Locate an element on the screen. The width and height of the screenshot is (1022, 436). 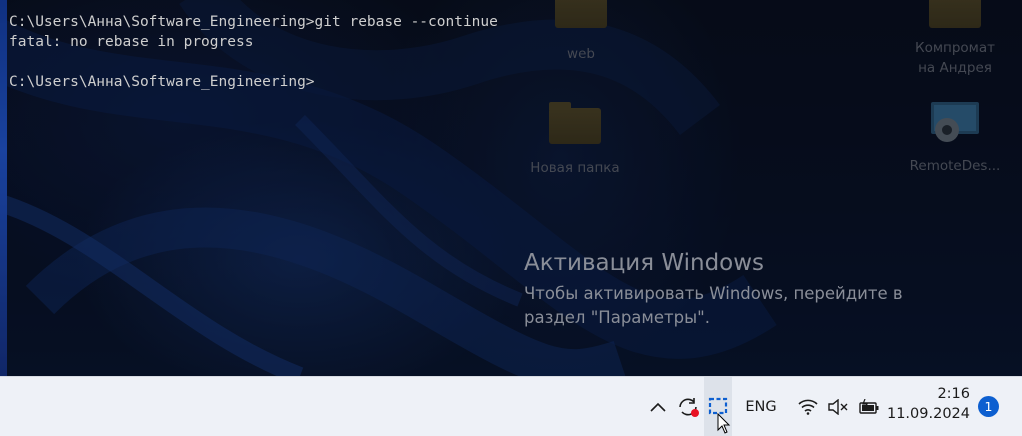
battery-icon is located at coordinates (869, 406).